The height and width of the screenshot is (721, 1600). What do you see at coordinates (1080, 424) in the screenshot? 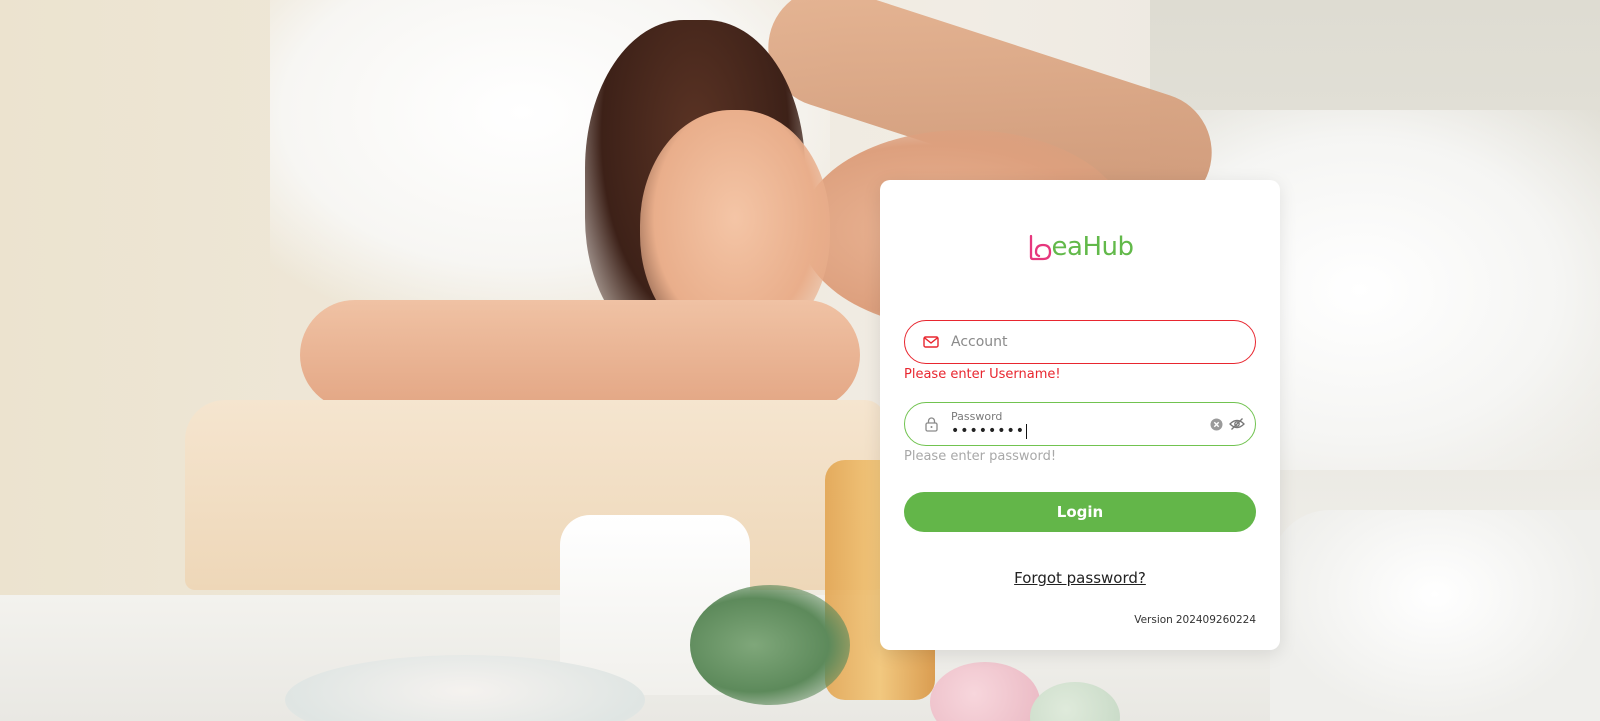
I see `password-field: Password ••••••••` at bounding box center [1080, 424].